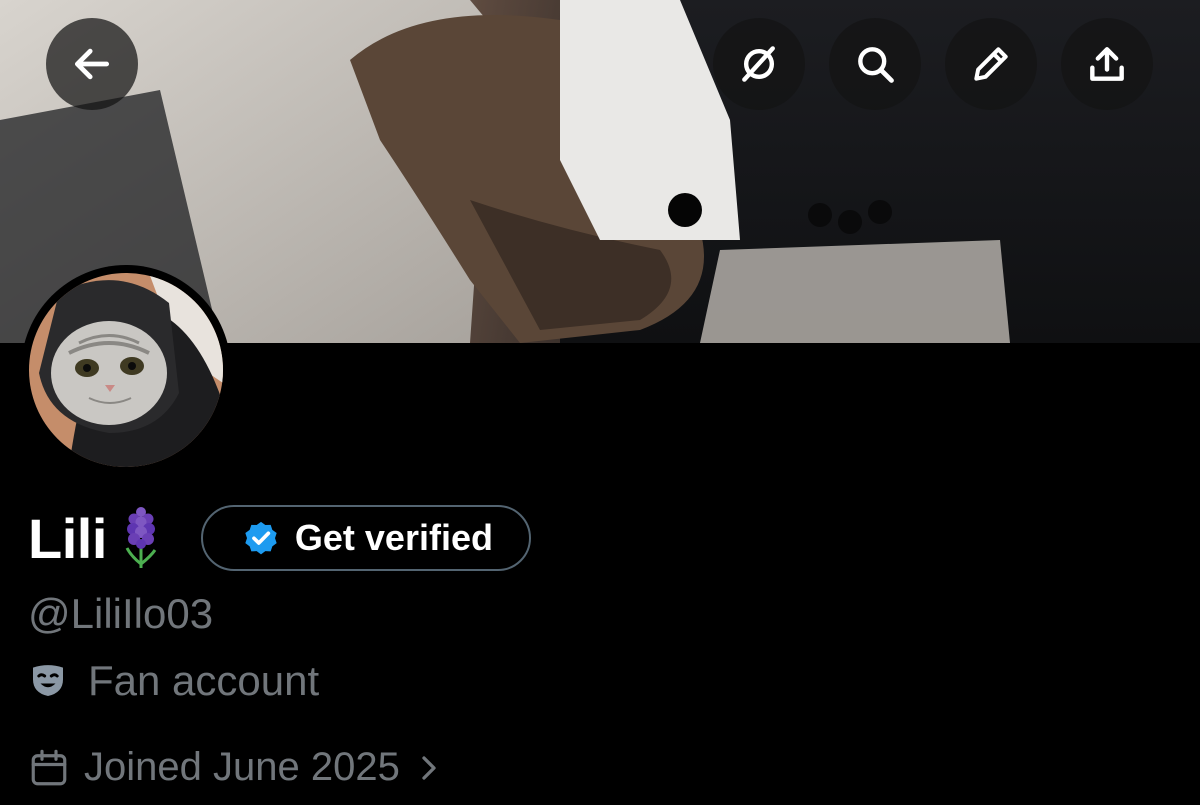 This screenshot has height=805, width=1200. I want to click on grok-icon, so click(758, 64).